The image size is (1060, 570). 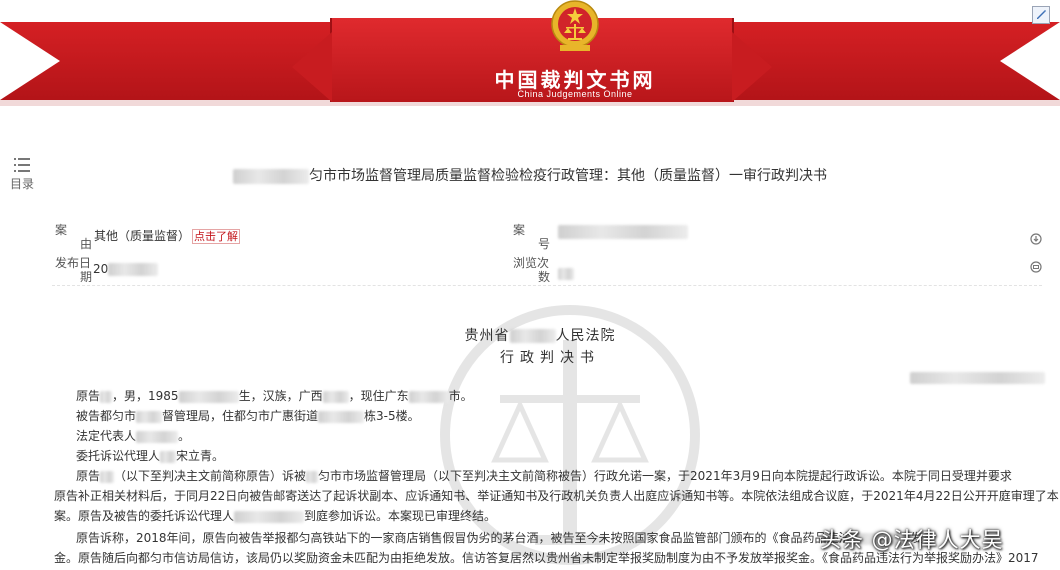 What do you see at coordinates (532, 237) in the screenshot?
I see `case-number-label: 案 号` at bounding box center [532, 237].